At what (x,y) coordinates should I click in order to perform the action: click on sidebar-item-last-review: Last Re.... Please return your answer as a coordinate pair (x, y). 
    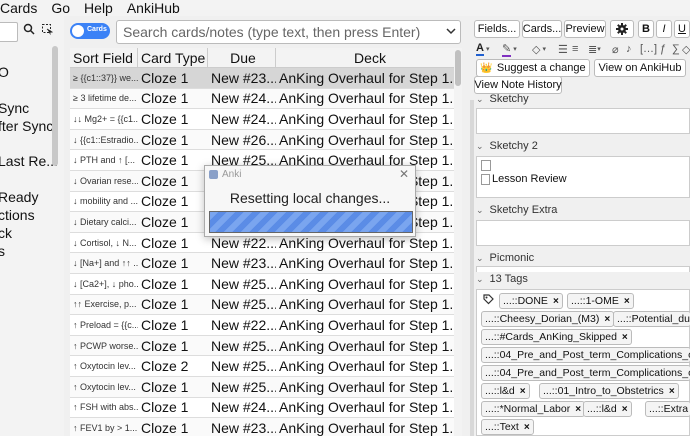
    Looking at the image, I should click on (29, 161).